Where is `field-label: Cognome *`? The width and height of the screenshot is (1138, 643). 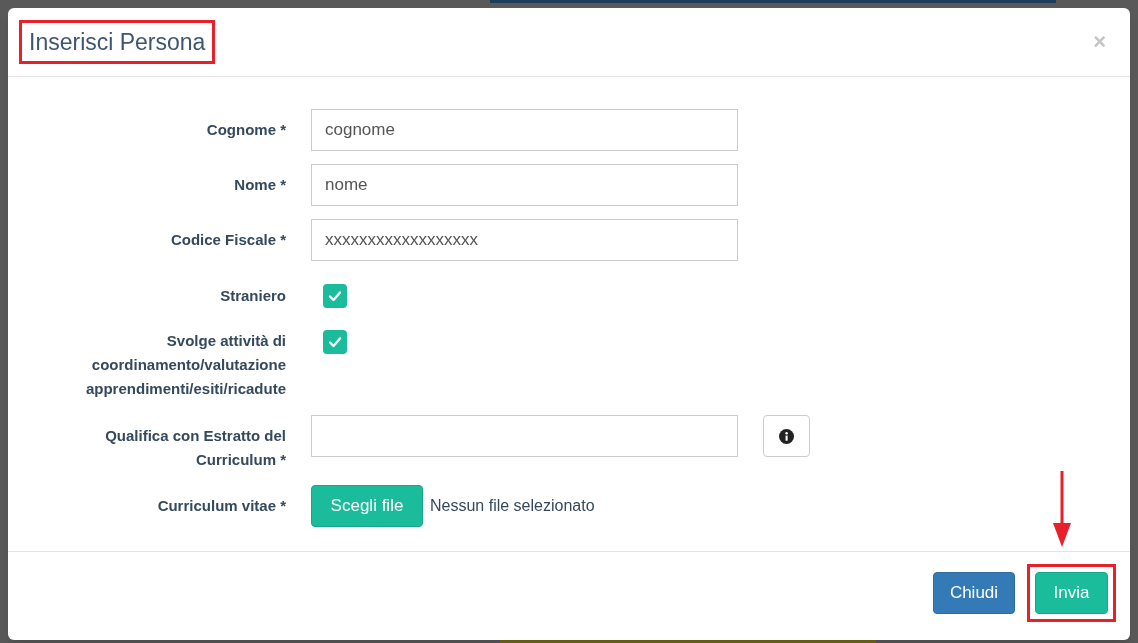 field-label: Cognome * is located at coordinates (245, 130).